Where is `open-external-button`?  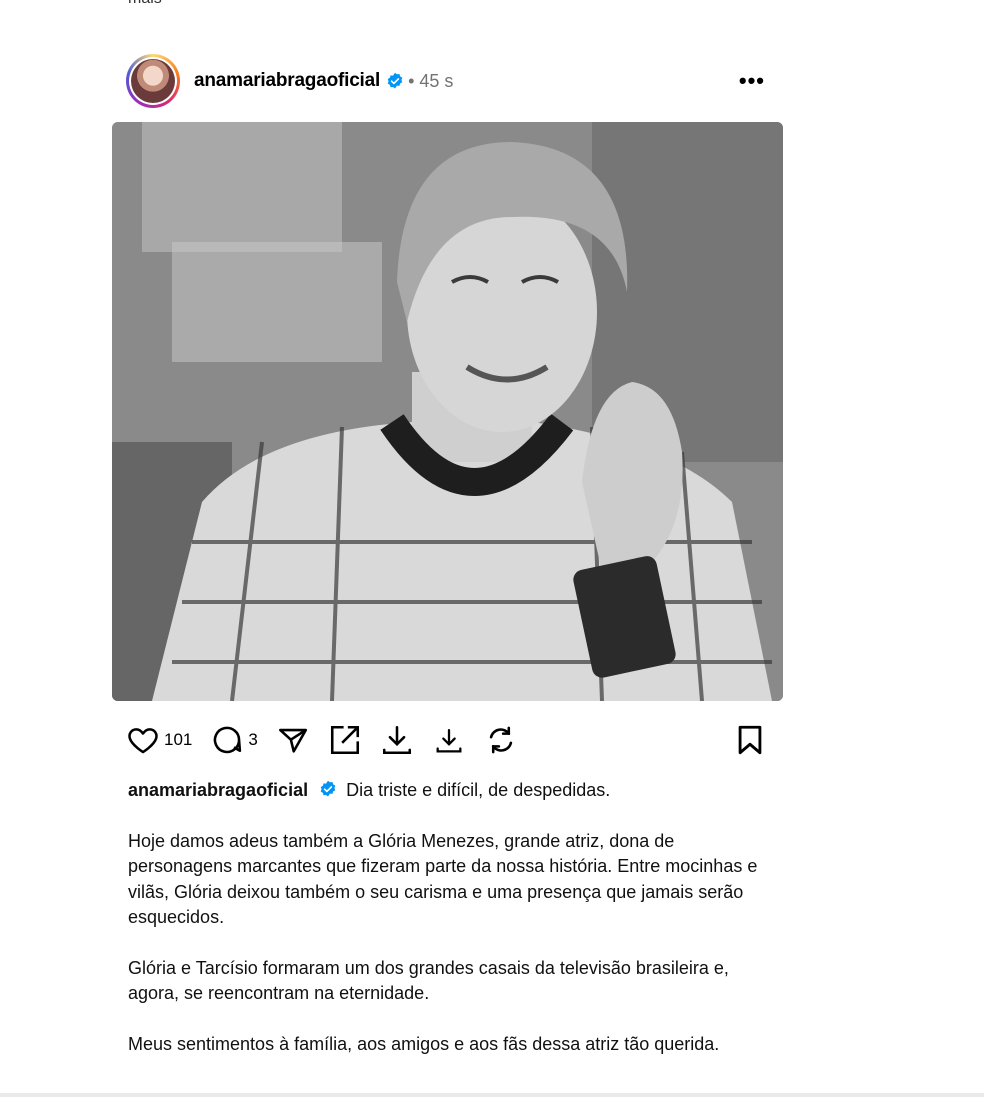
open-external-button is located at coordinates (345, 740).